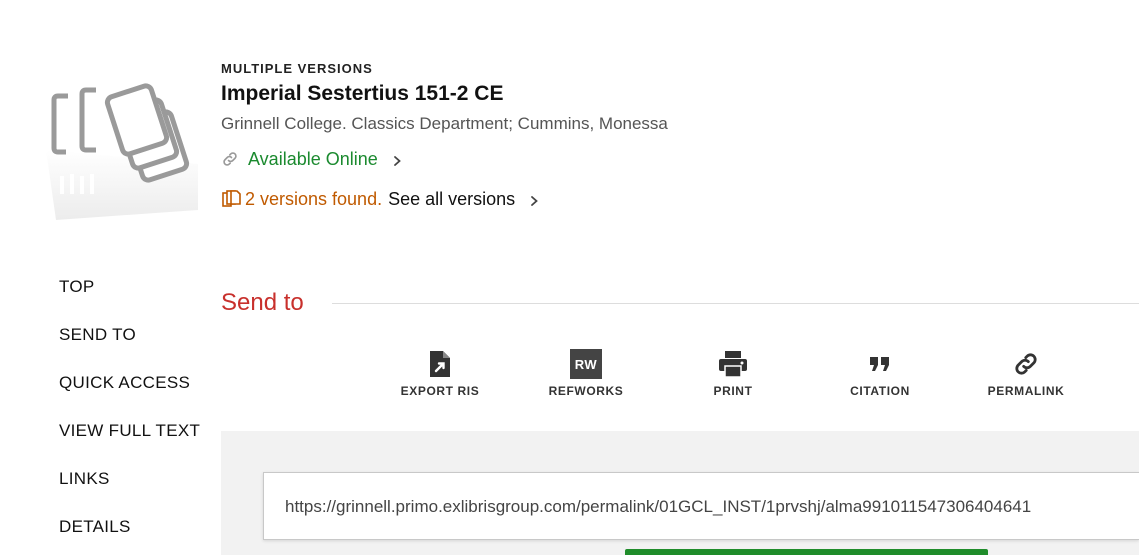  I want to click on nav-item-links: LINKS, so click(139, 490).